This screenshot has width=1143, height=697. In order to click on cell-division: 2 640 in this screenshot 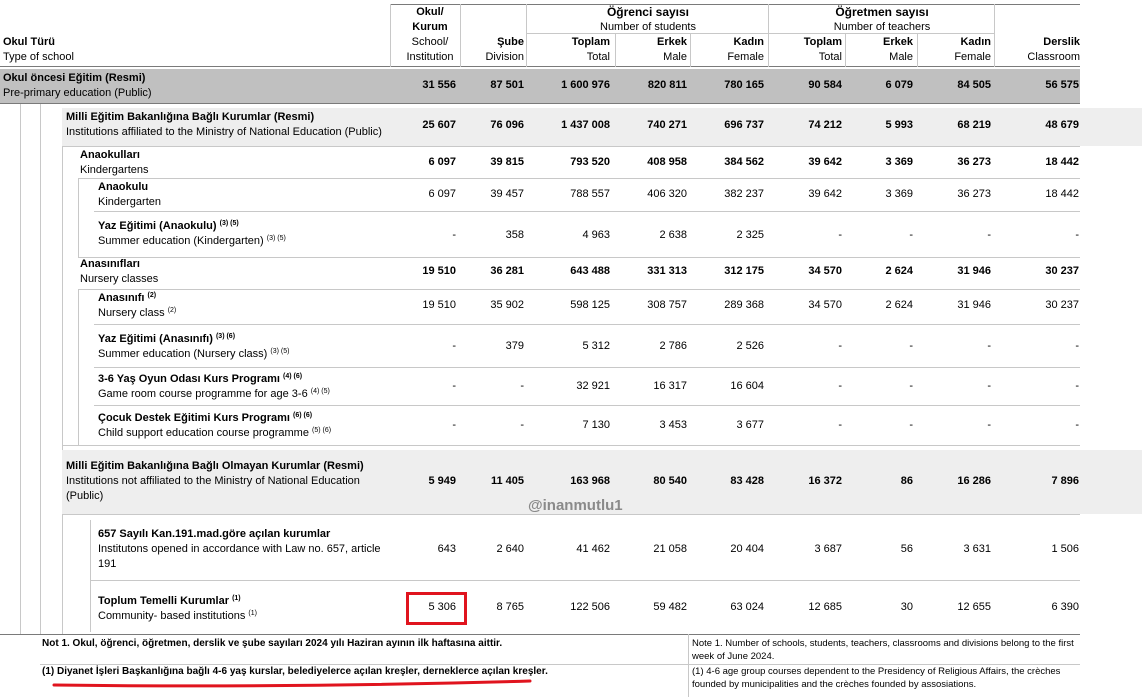, I will do `click(510, 549)`.